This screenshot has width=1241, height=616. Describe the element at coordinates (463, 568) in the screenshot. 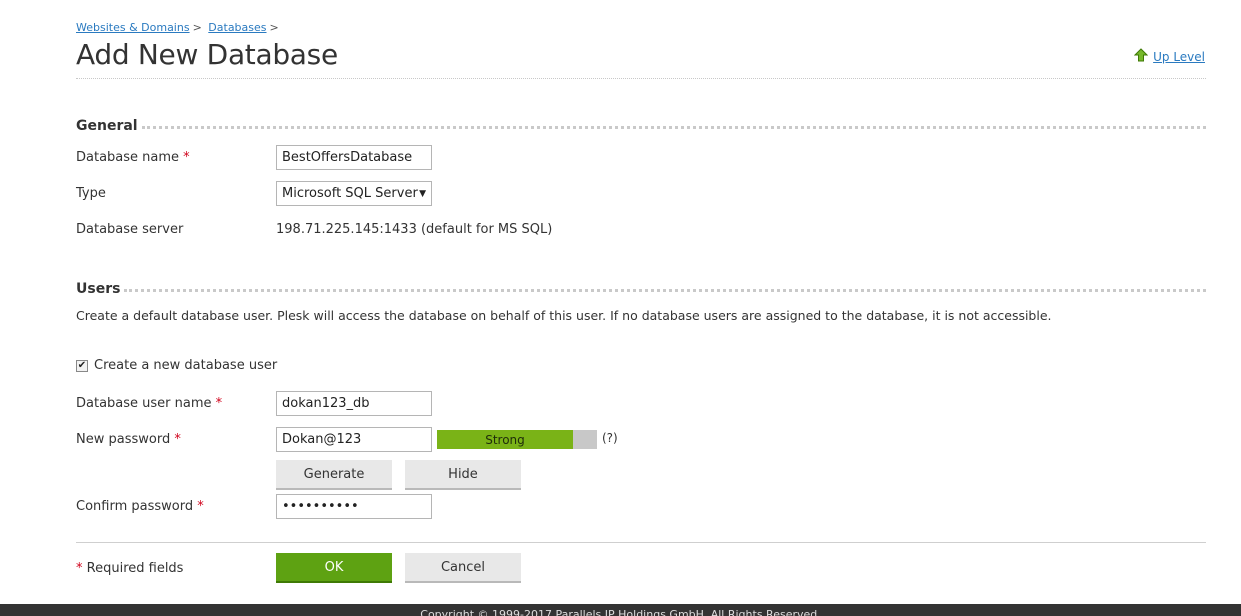

I see `cancel-button: Cancel` at that location.